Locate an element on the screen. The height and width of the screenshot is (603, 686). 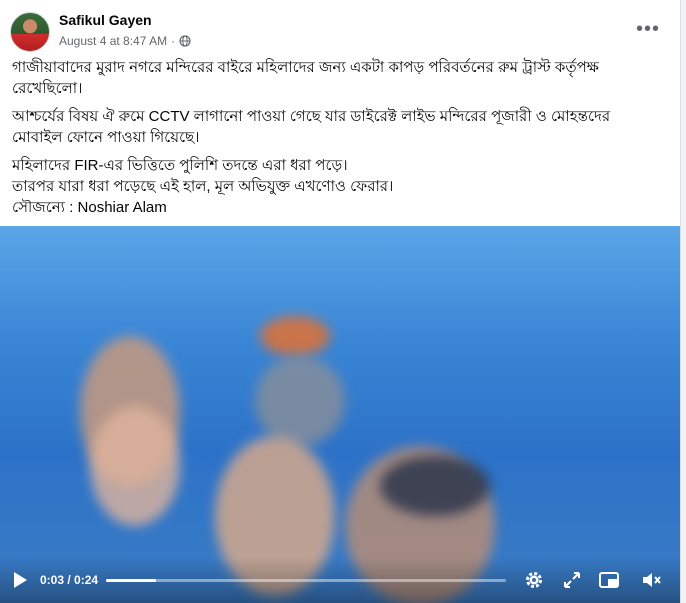
video-controls: 0:03 / 0:24 is located at coordinates (340, 580).